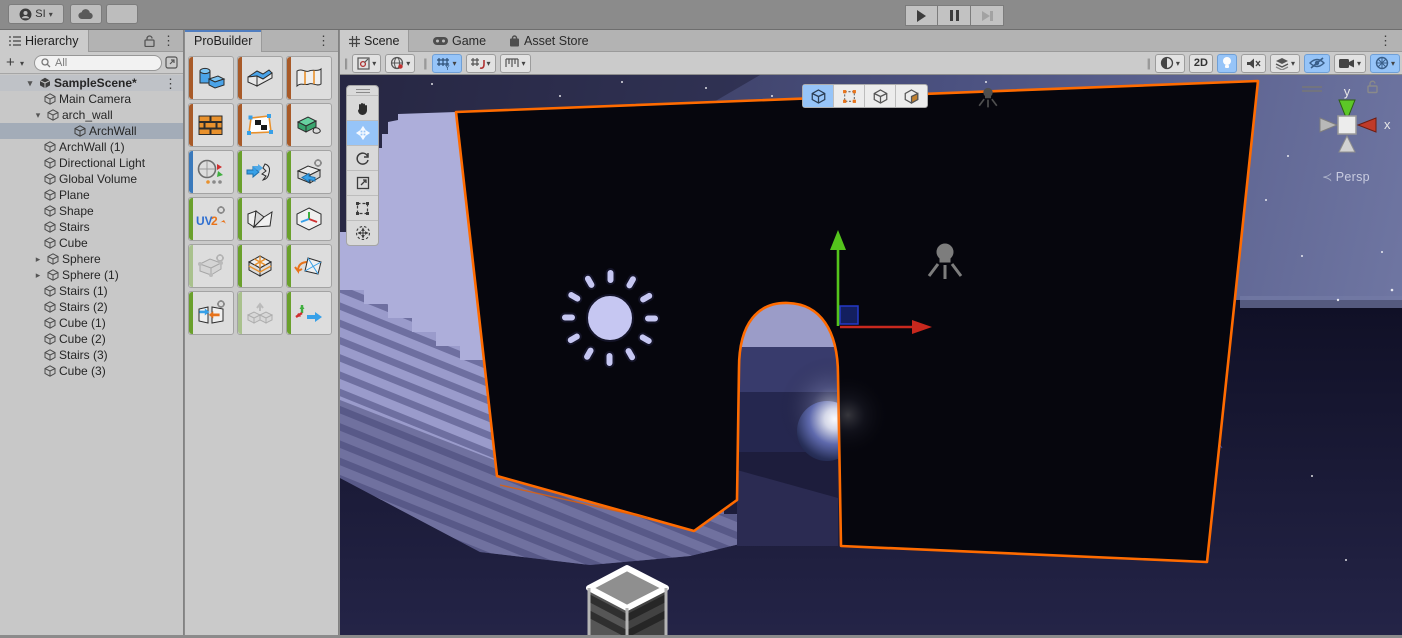  Describe the element at coordinates (362, 182) in the screenshot. I see `scale-tool` at that location.